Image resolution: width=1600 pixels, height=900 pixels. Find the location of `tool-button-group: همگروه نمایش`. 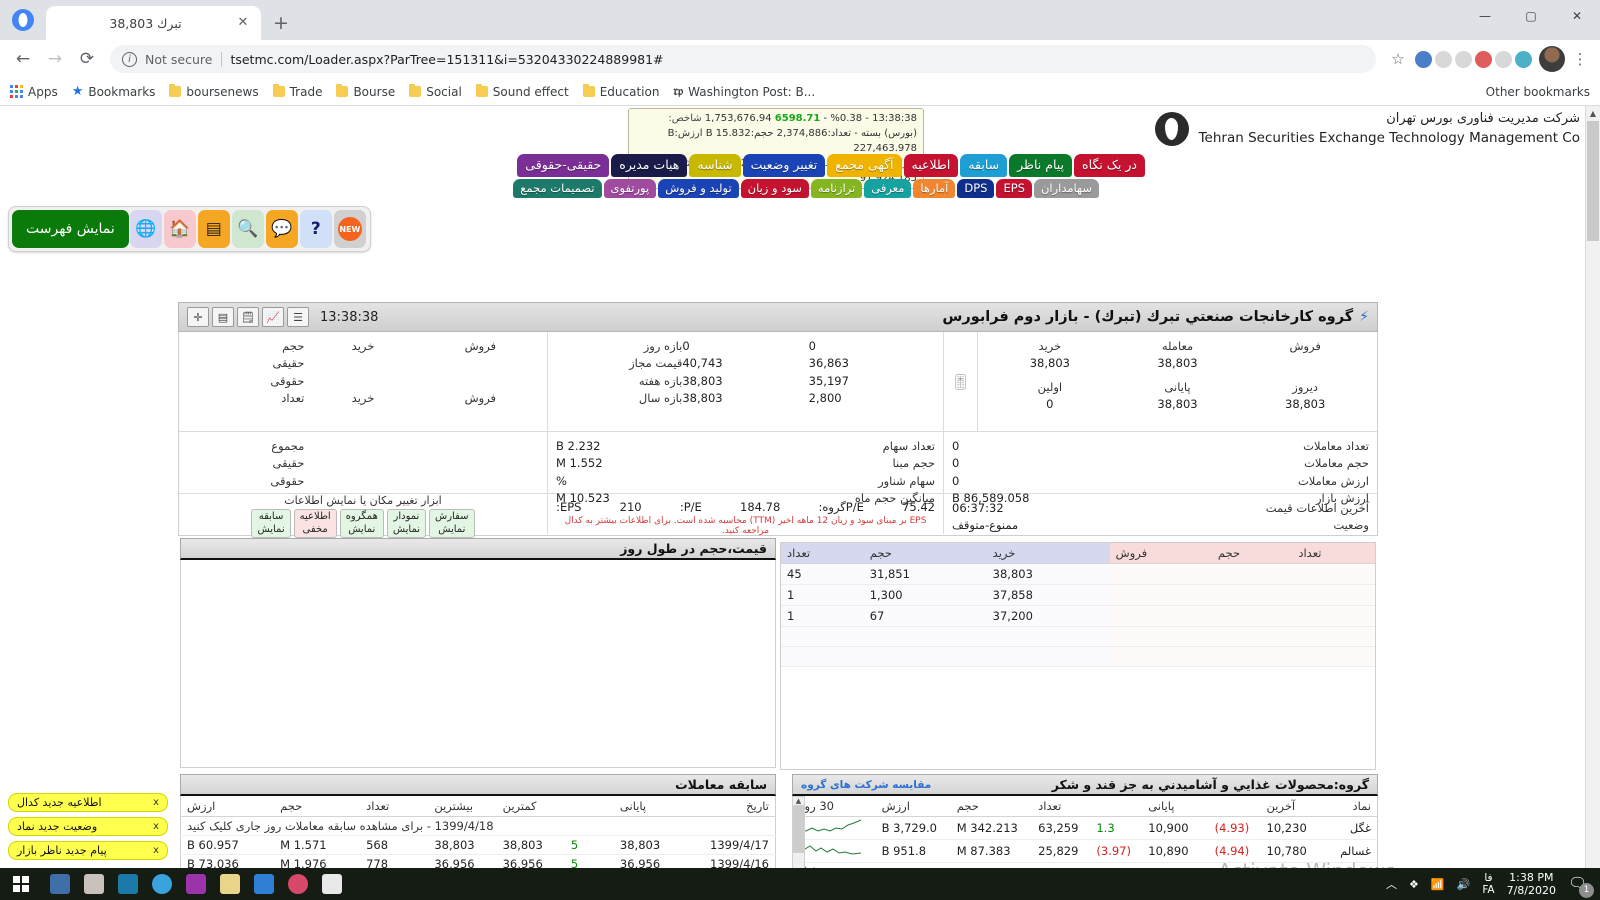

tool-button-group: همگروه نمایش is located at coordinates (361, 523).